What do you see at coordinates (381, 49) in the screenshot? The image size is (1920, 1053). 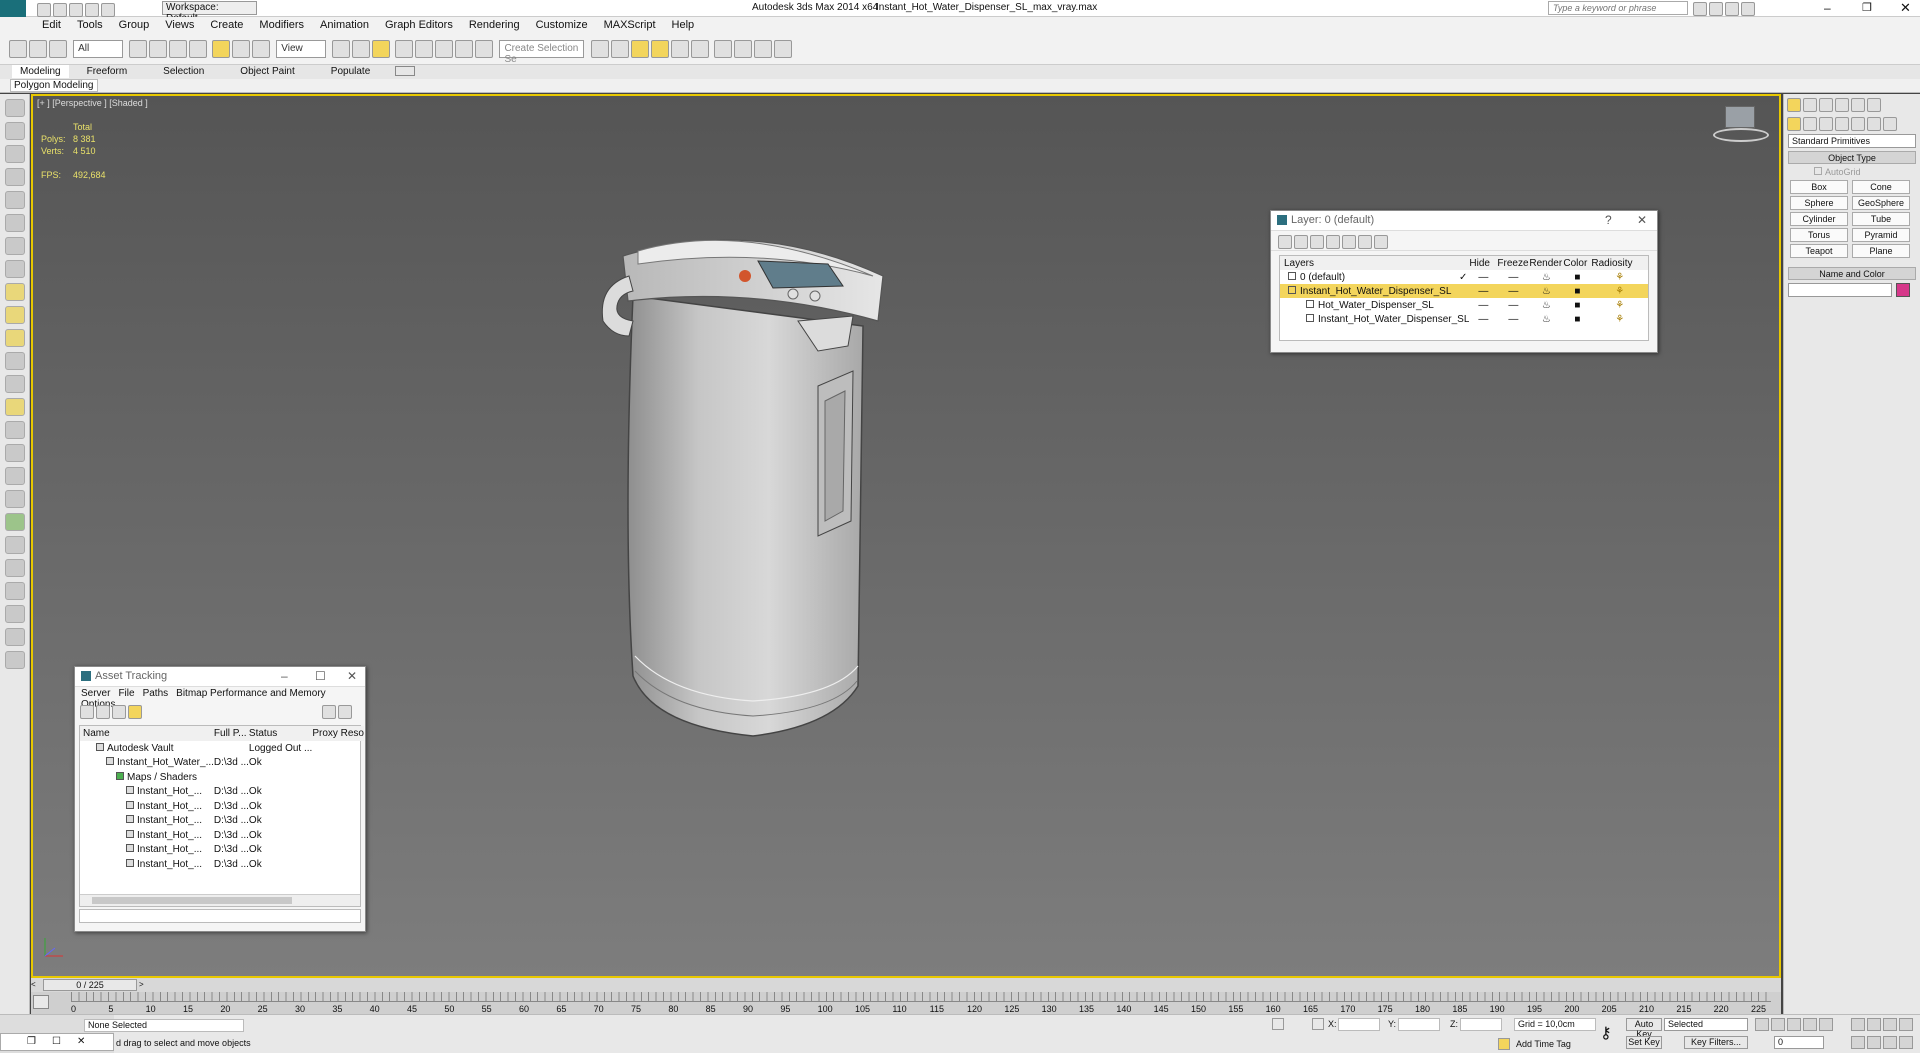 I see `keyboard-shortcut-icon` at bounding box center [381, 49].